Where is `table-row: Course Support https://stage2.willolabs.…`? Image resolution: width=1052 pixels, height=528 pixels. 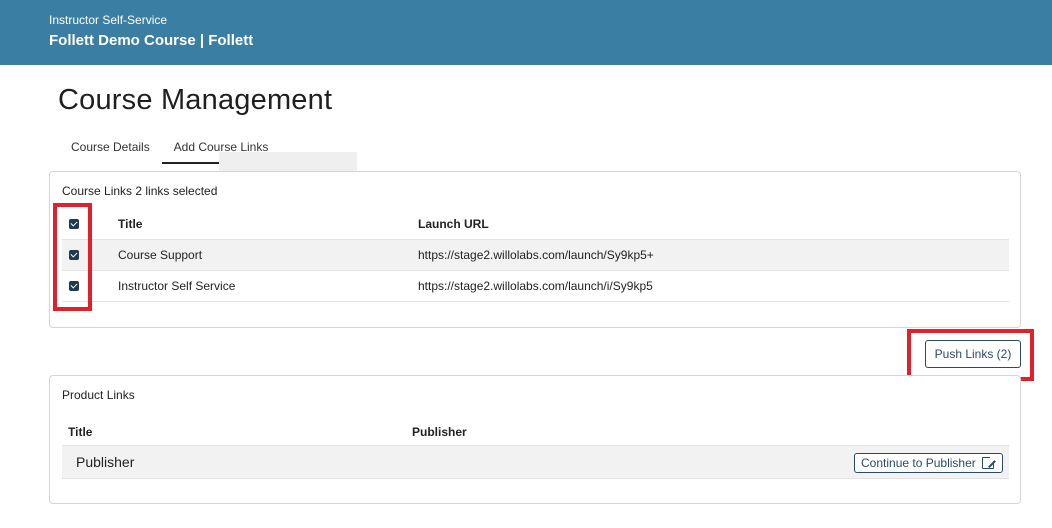 table-row: Course Support https://stage2.willolabs.… is located at coordinates (535, 255).